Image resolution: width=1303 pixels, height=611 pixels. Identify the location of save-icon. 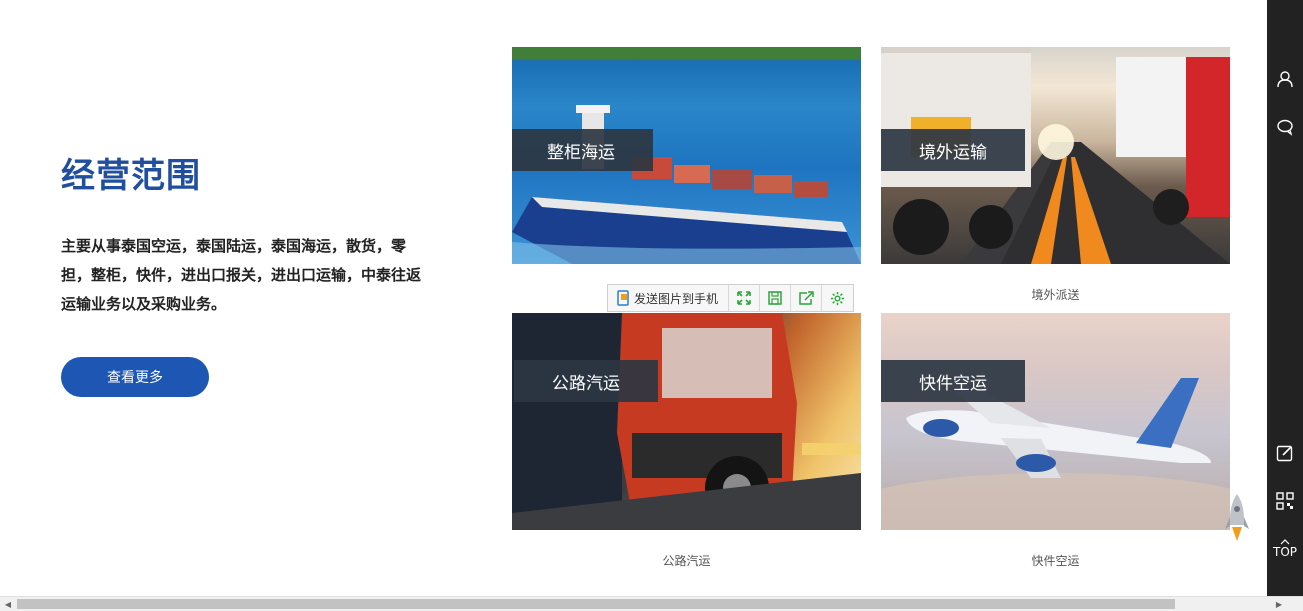
(775, 298).